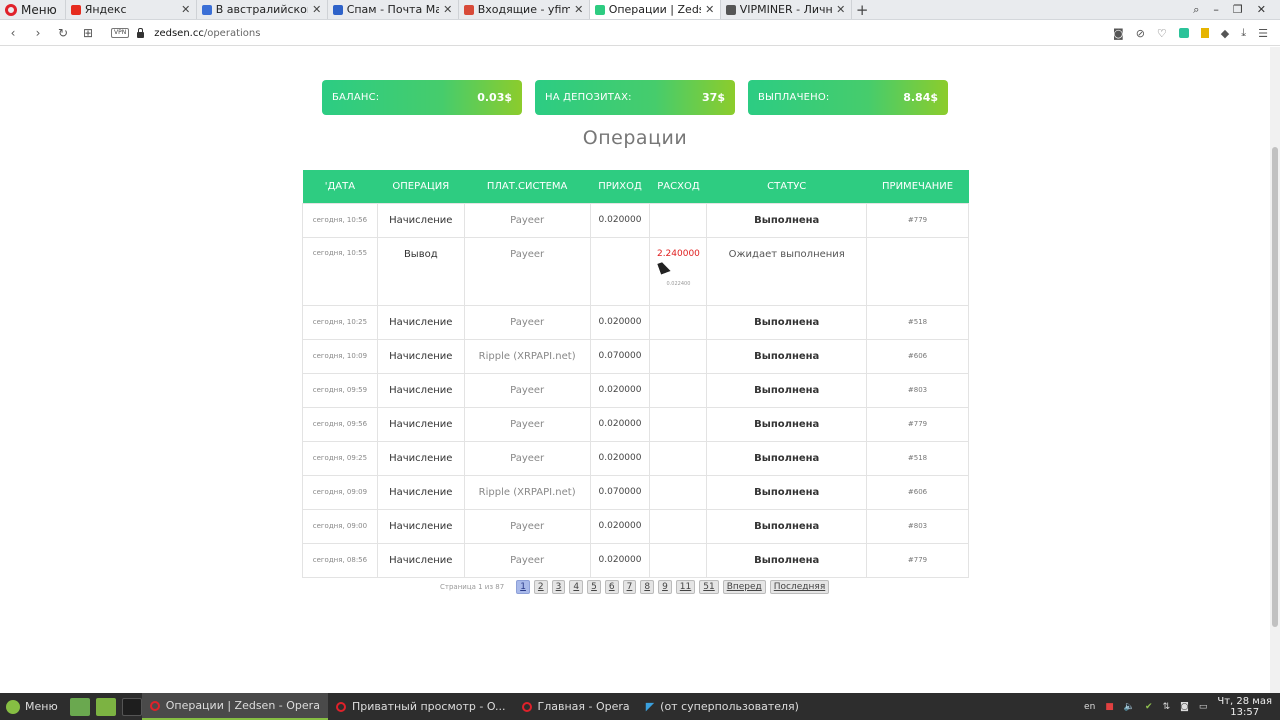 This screenshot has width=1280, height=720. What do you see at coordinates (1216, 9) in the screenshot?
I see `minimize-window-icon: –` at bounding box center [1216, 9].